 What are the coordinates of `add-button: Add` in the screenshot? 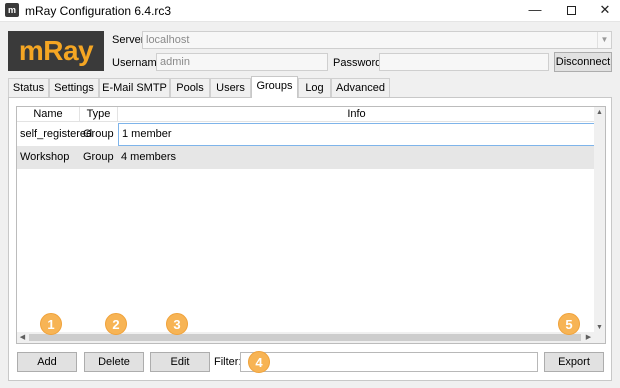 It's located at (47, 362).